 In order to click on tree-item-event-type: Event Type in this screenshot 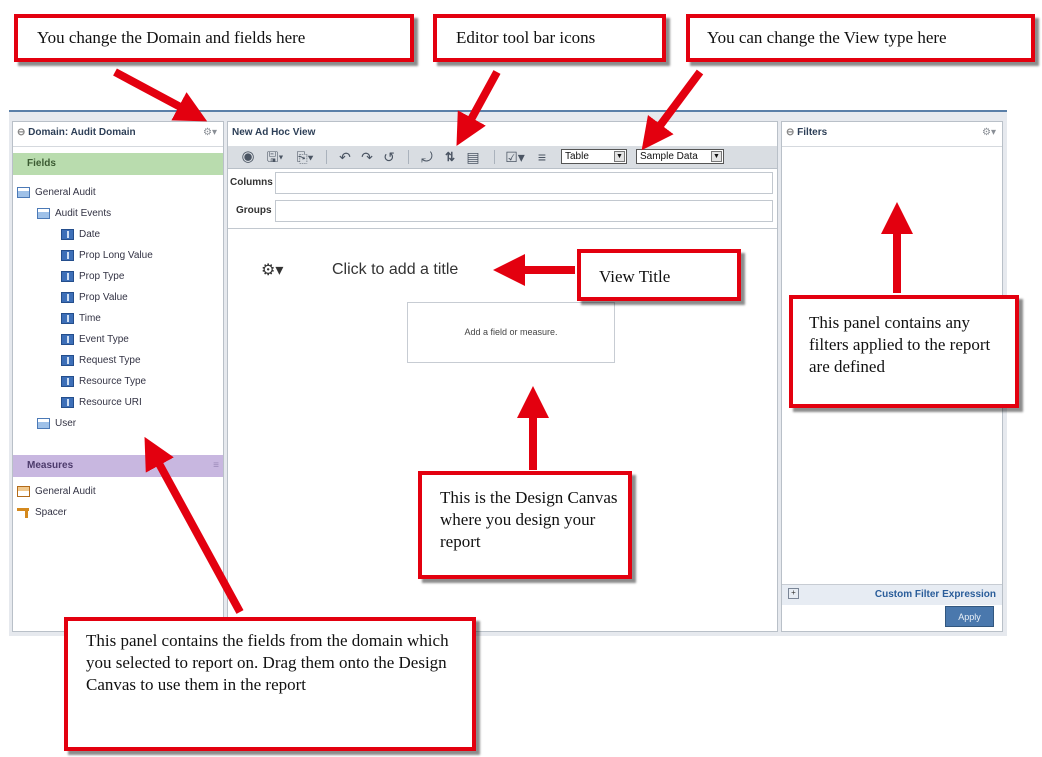, I will do `click(95, 340)`.